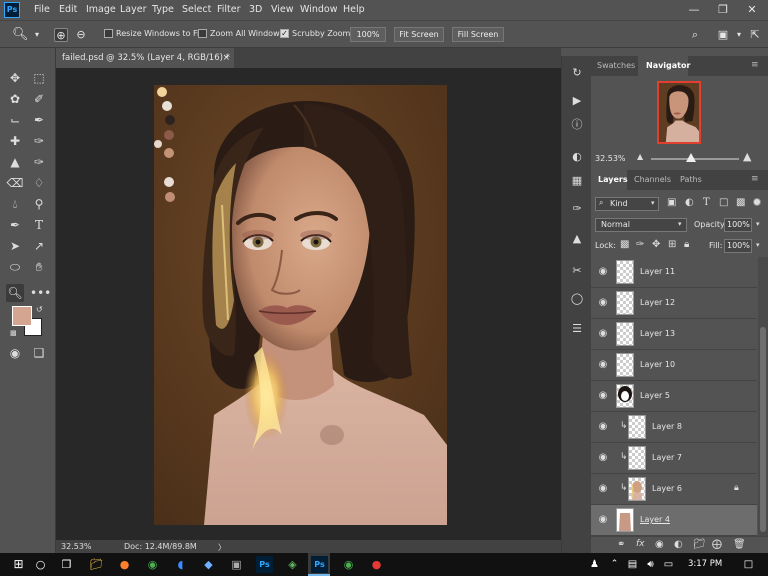  What do you see at coordinates (39, 353) in the screenshot?
I see `screen-mode-icon: ❑` at bounding box center [39, 353].